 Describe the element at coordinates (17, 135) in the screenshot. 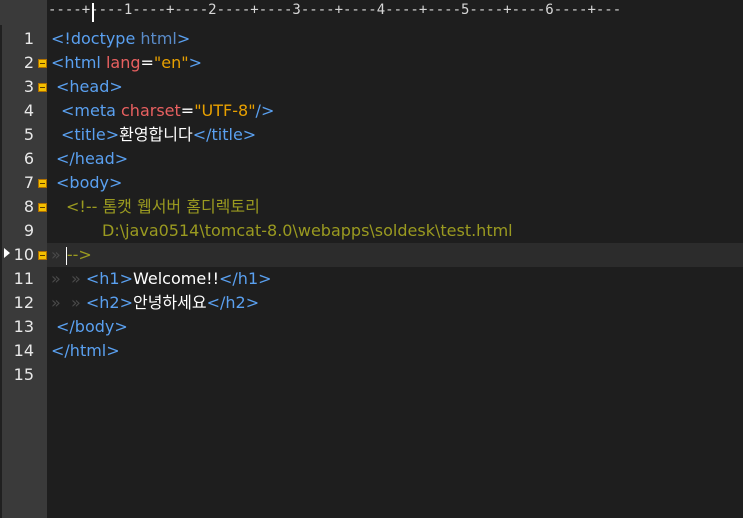

I see `line-number: 5` at that location.